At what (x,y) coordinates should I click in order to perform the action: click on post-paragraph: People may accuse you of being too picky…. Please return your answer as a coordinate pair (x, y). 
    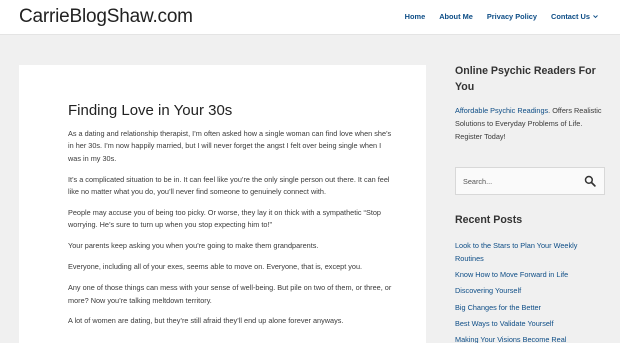
    Looking at the image, I should click on (224, 219).